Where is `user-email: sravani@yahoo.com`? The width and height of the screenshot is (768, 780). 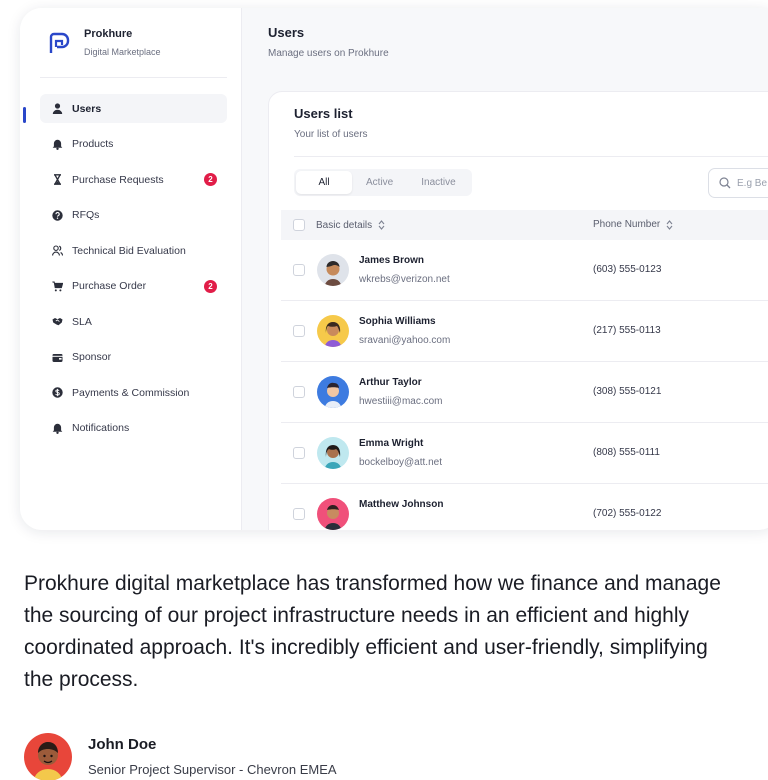 user-email: sravani@yahoo.com is located at coordinates (405, 340).